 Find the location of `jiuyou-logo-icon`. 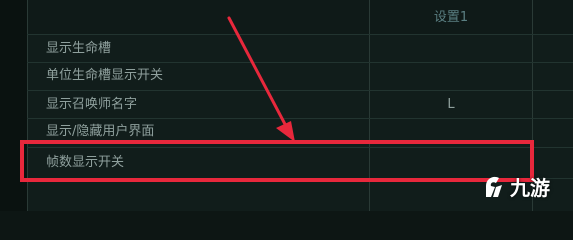

jiuyou-logo-icon is located at coordinates (494, 186).